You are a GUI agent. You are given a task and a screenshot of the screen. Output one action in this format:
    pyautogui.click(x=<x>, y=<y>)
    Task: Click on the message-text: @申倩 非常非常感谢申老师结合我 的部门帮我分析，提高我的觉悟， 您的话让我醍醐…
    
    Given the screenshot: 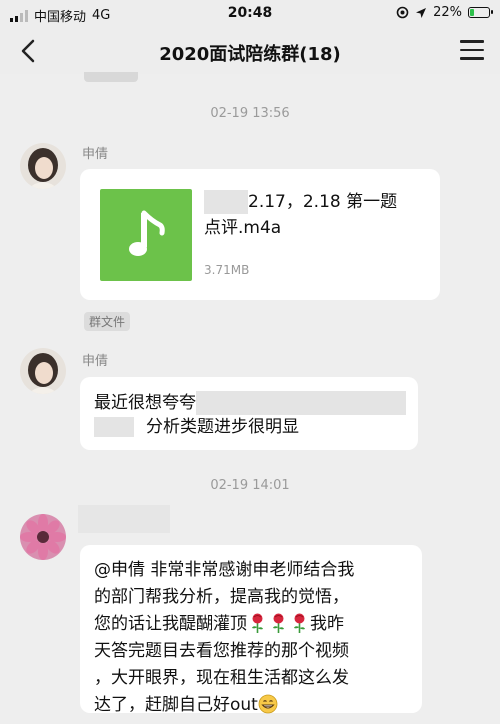 What is the action you would take?
    pyautogui.click(x=224, y=637)
    